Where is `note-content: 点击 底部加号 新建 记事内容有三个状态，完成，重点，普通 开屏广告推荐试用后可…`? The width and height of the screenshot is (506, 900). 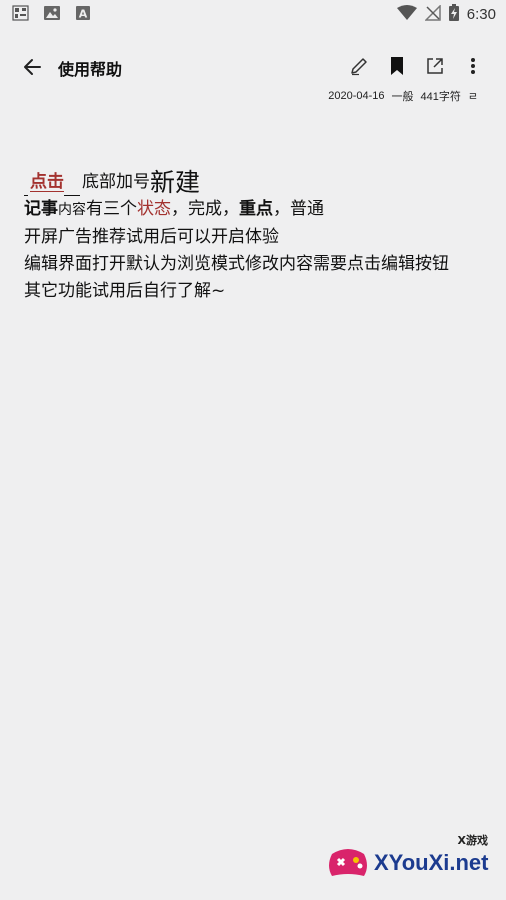 note-content: 点击 底部加号 新建 记事内容有三个状态，完成，重点，普通 开屏广告推荐试用后可… is located at coordinates (255, 233).